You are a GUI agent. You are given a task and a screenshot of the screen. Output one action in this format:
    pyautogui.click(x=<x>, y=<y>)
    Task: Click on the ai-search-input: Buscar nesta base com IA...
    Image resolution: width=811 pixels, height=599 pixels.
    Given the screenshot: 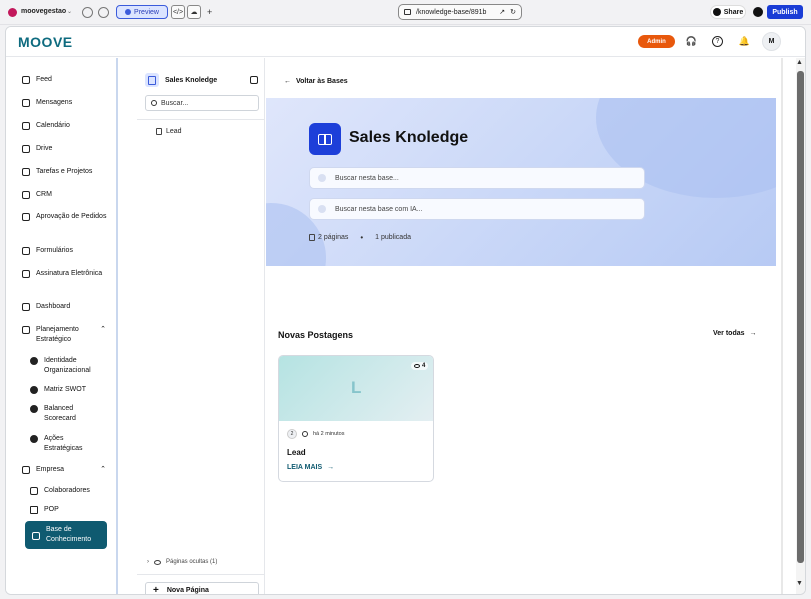 What is the action you would take?
    pyautogui.click(x=477, y=209)
    